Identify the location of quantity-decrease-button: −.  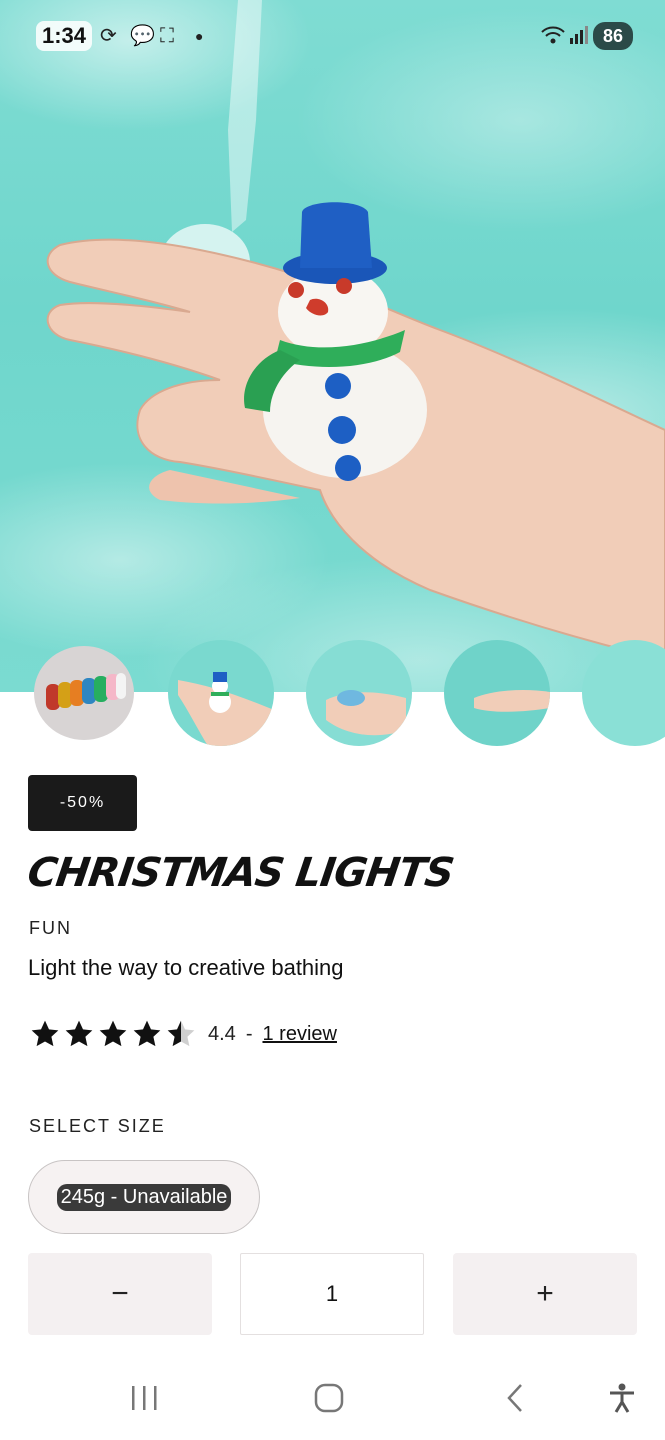
(120, 1294).